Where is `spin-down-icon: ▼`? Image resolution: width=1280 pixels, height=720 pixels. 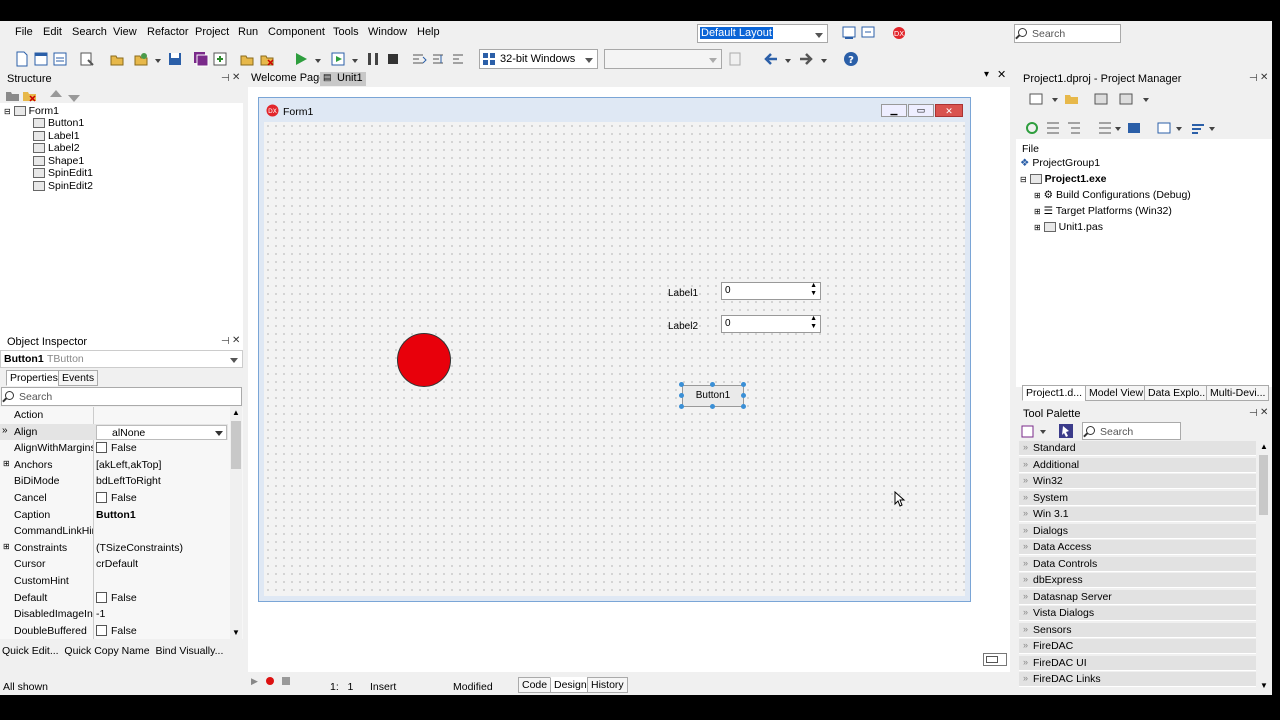
spin-down-icon: ▼ is located at coordinates (813, 326).